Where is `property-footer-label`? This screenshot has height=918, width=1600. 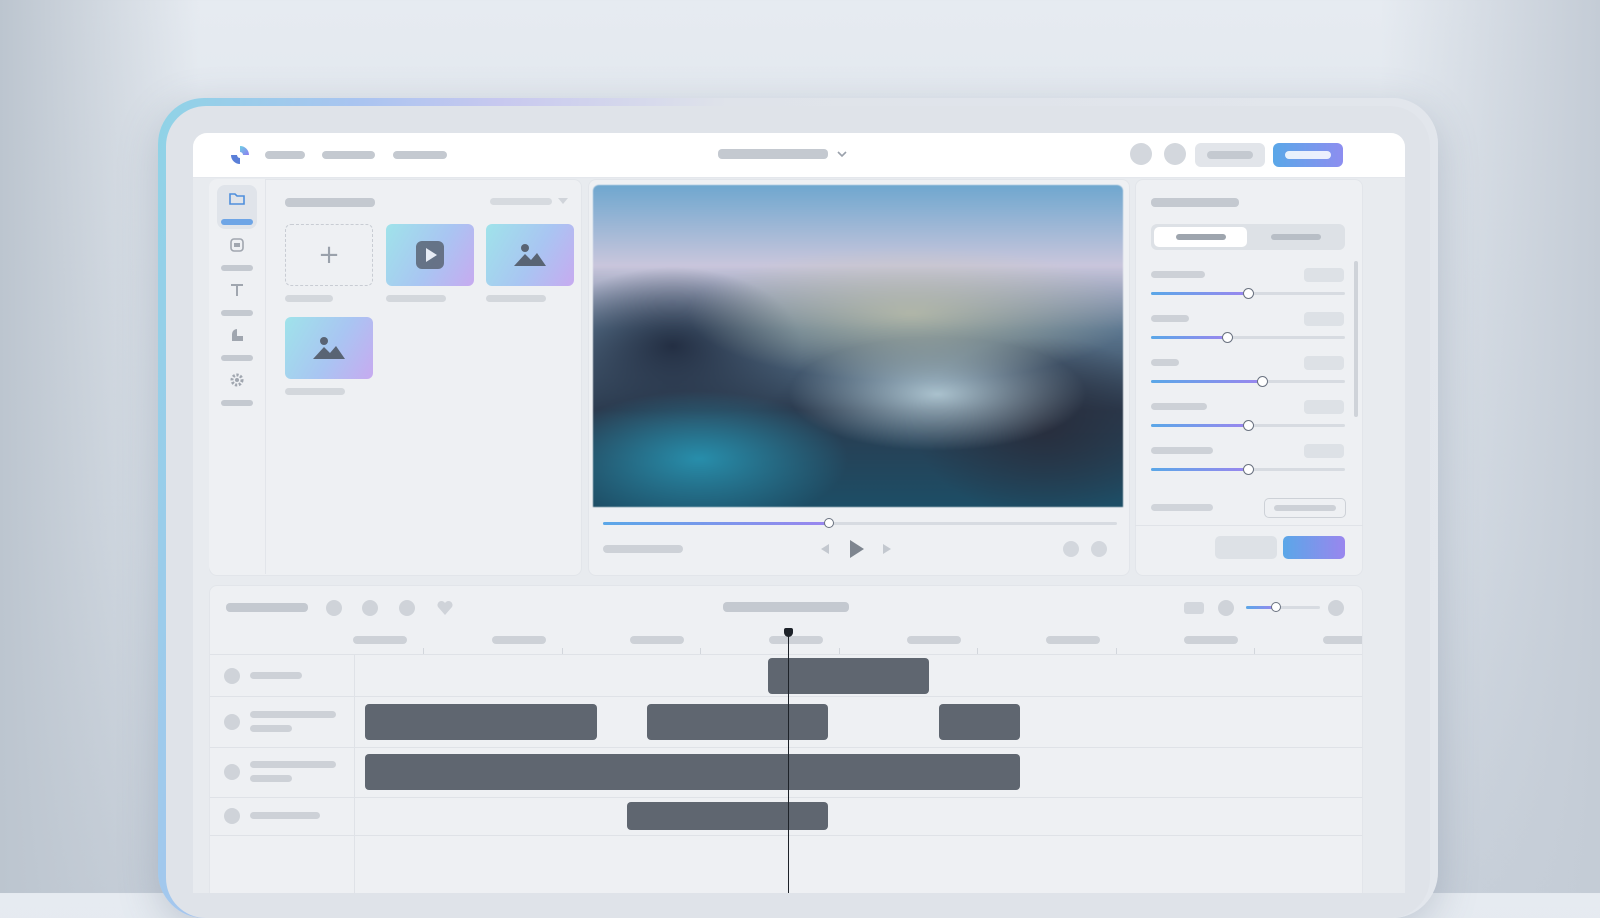
property-footer-label is located at coordinates (1182, 507).